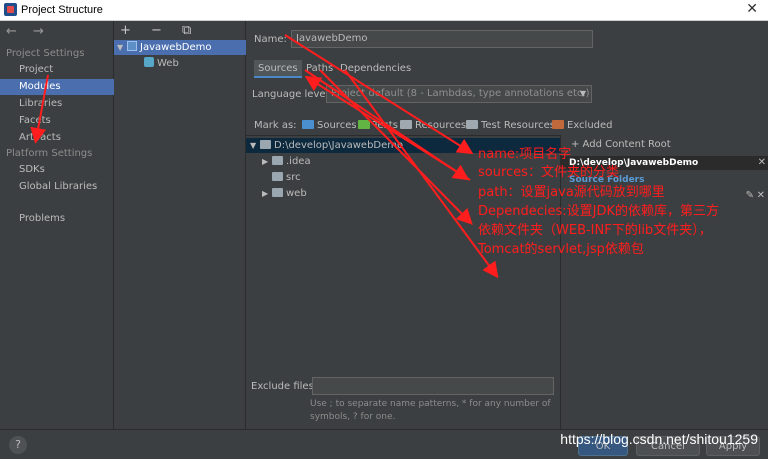  What do you see at coordinates (510, 126) in the screenshot?
I see `mark-test-resources-button: Test Resources` at bounding box center [510, 126].